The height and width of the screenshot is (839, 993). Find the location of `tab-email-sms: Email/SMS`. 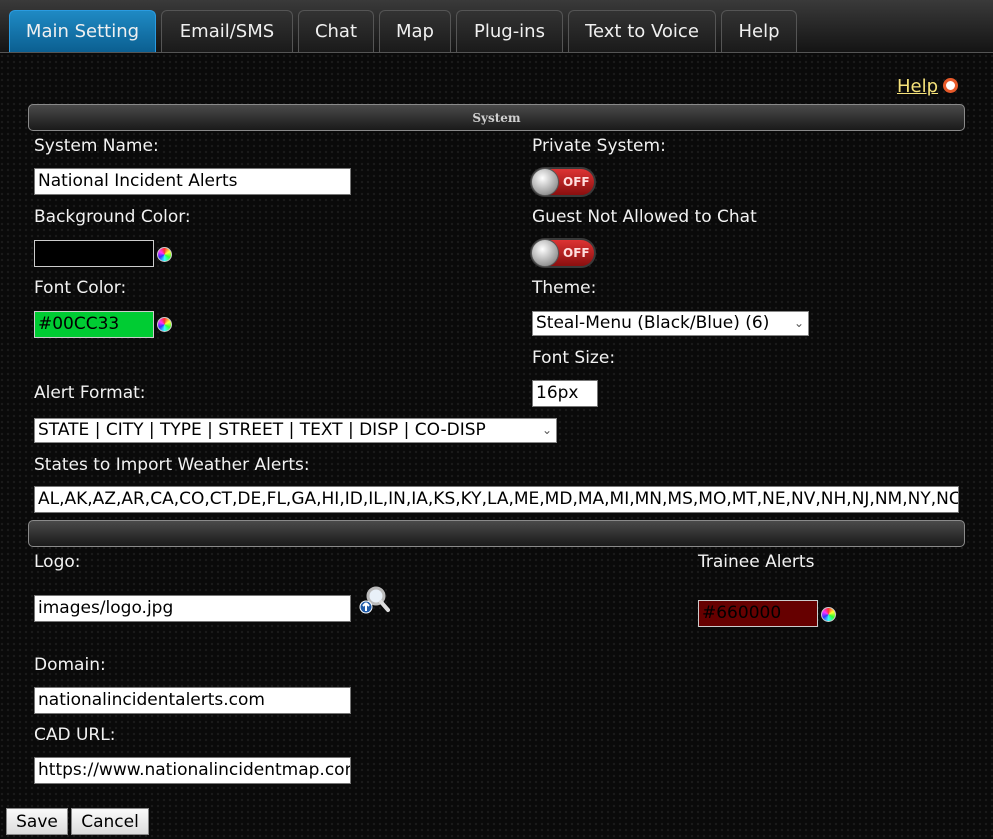

tab-email-sms: Email/SMS is located at coordinates (227, 31).